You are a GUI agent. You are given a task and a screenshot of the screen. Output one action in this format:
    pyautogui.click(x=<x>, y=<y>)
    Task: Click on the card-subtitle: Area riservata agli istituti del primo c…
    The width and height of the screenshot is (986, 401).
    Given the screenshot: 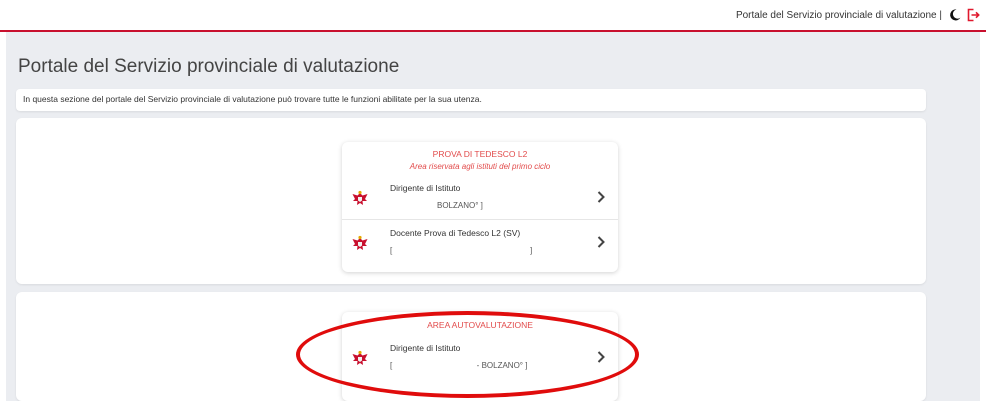 What is the action you would take?
    pyautogui.click(x=480, y=166)
    